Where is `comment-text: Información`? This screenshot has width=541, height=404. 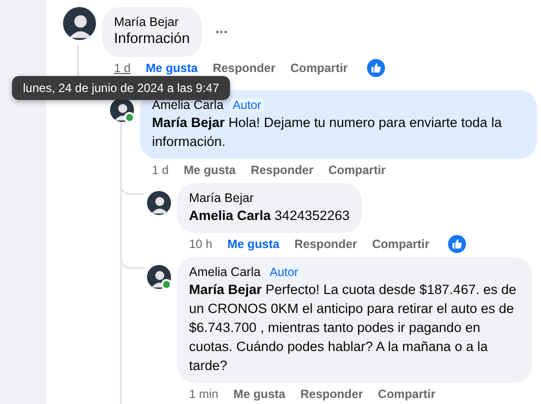
comment-text: Información is located at coordinates (152, 39).